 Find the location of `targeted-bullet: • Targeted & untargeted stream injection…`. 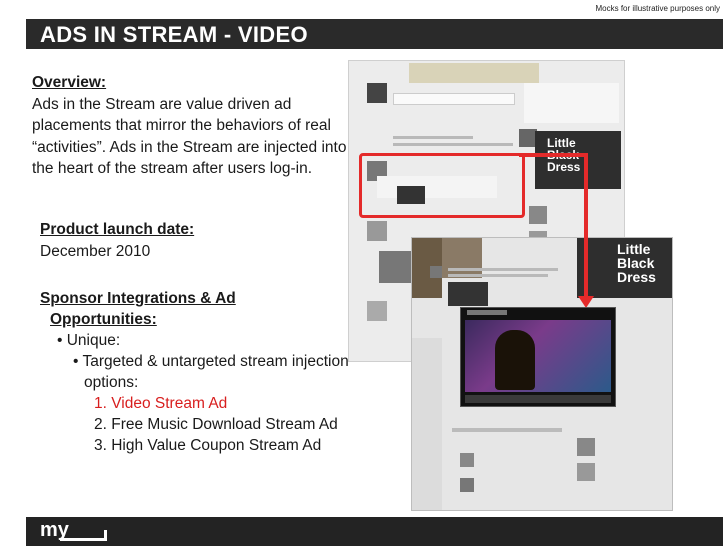

targeted-bullet: • Targeted & untargeted stream injection… is located at coordinates (211, 372).